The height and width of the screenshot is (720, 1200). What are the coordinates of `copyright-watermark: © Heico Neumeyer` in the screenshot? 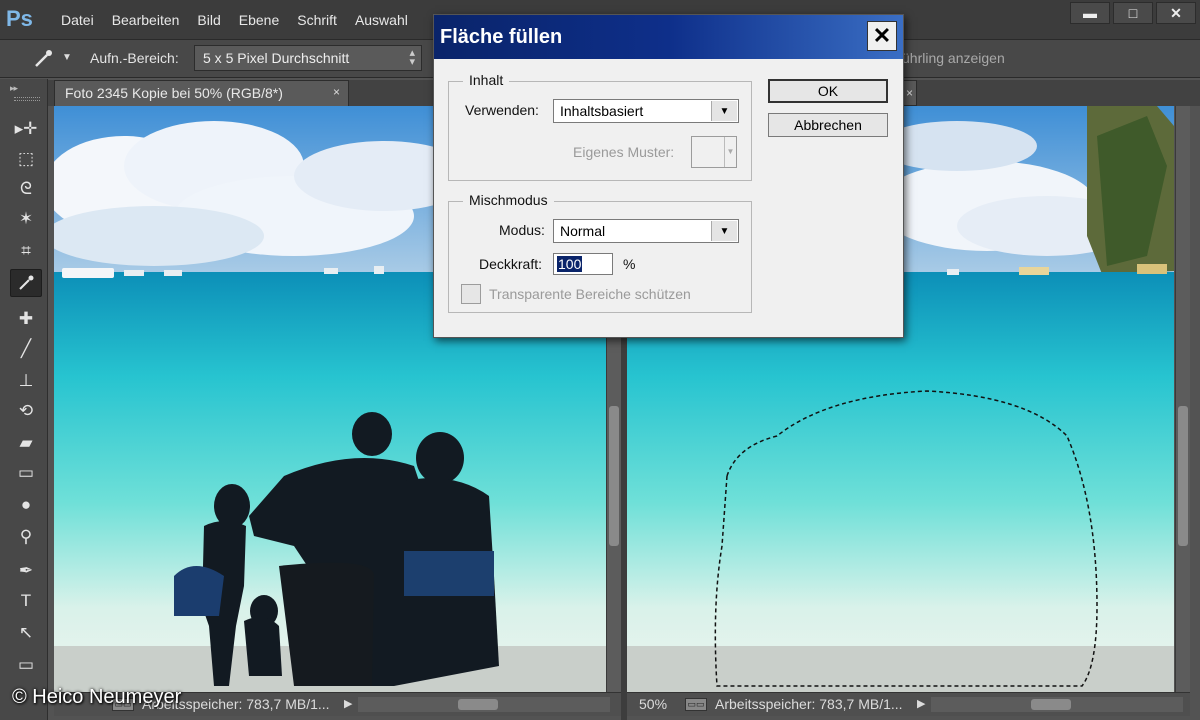 It's located at (97, 697).